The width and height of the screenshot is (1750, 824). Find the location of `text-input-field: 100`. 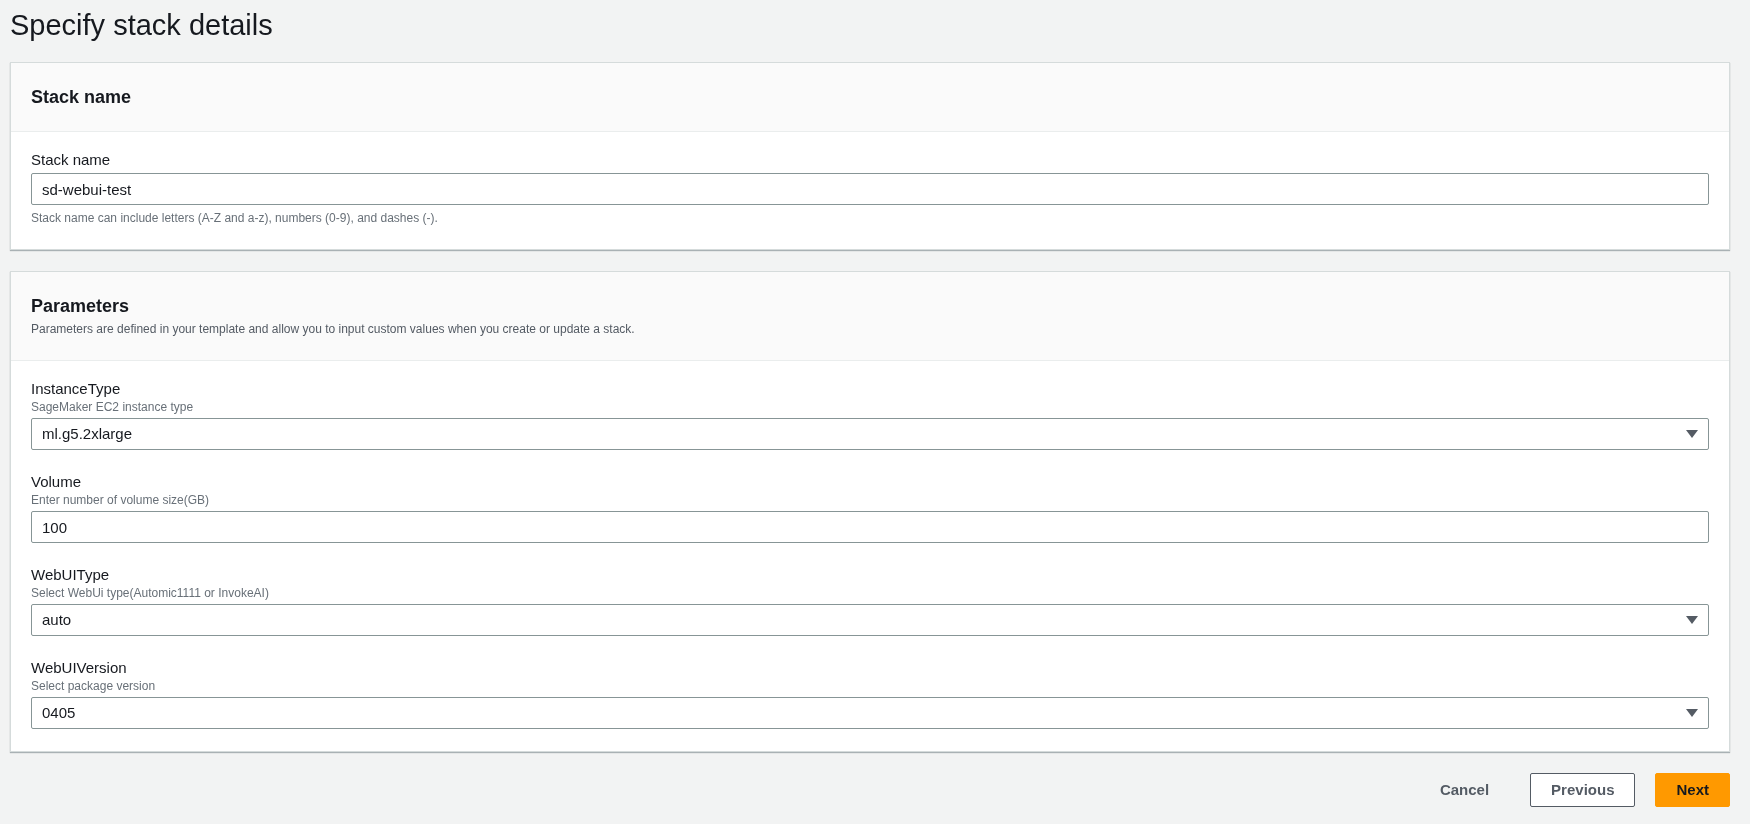

text-input-field: 100 is located at coordinates (870, 527).